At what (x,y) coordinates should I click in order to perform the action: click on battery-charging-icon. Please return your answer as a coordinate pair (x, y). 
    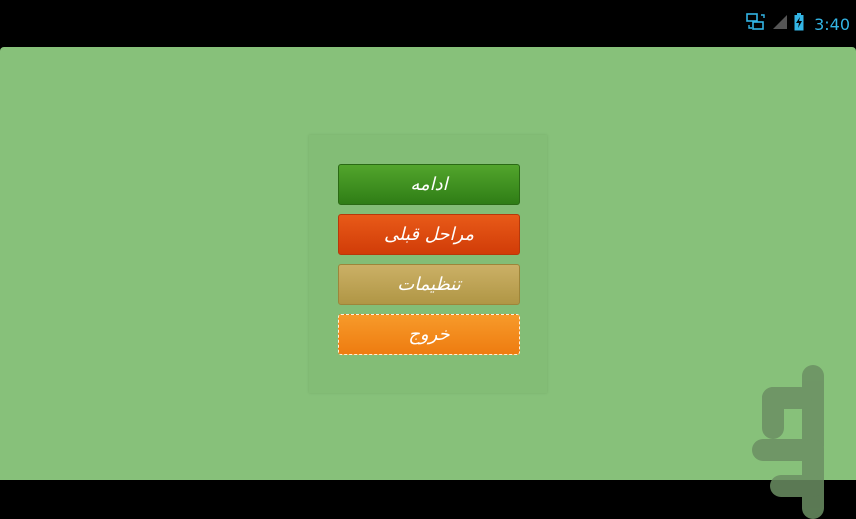
    Looking at the image, I should click on (799, 24).